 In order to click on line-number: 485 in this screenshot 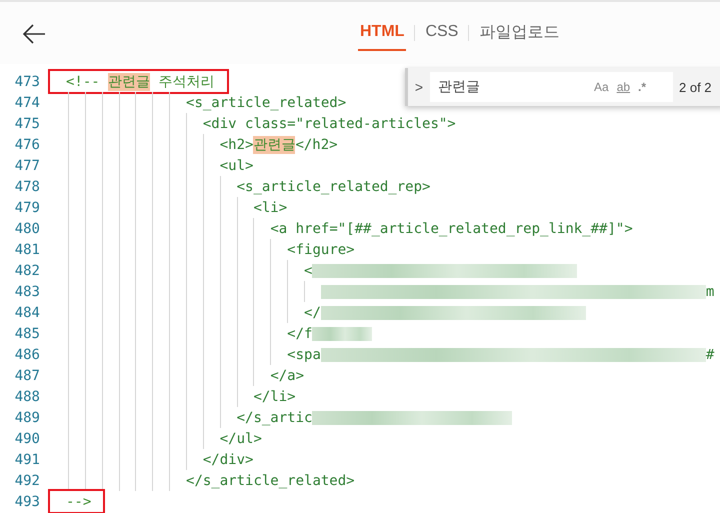, I will do `click(27, 334)`.